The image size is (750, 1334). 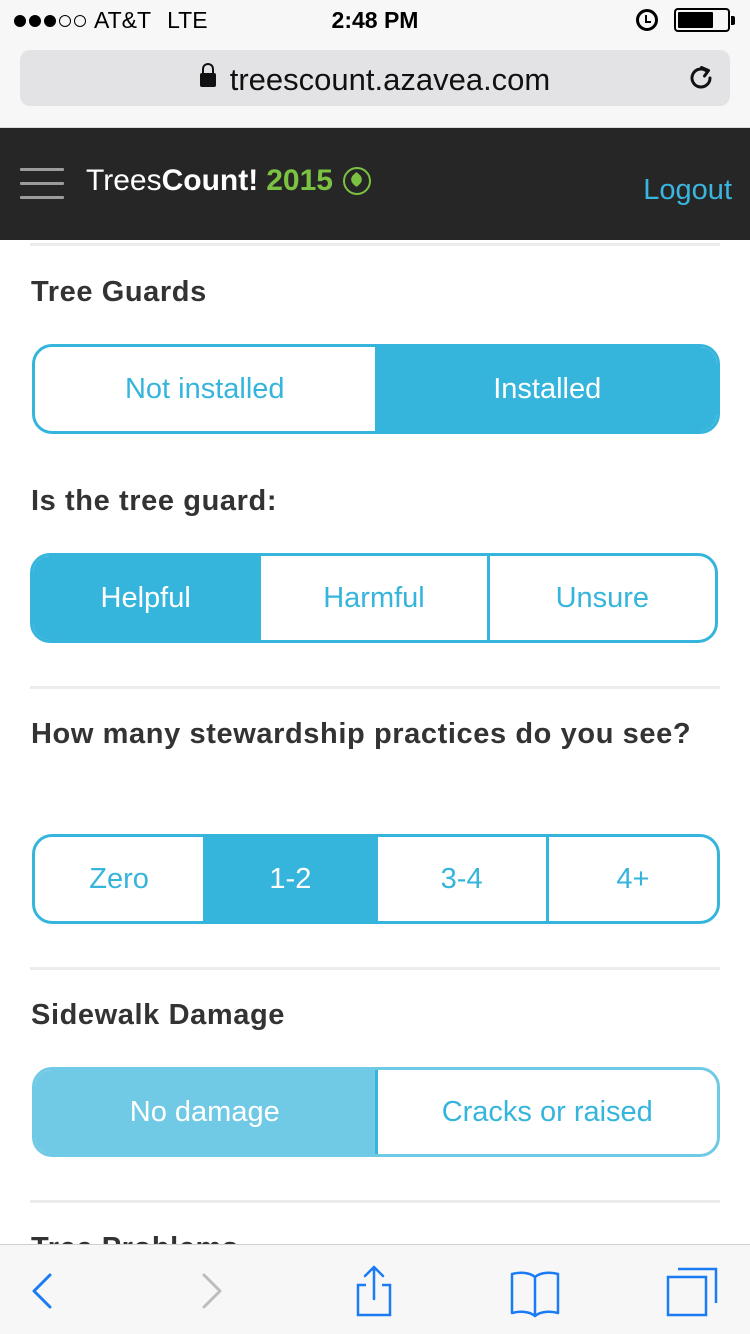 I want to click on tree-guards-toggle: Not installed Installed, so click(x=376, y=389).